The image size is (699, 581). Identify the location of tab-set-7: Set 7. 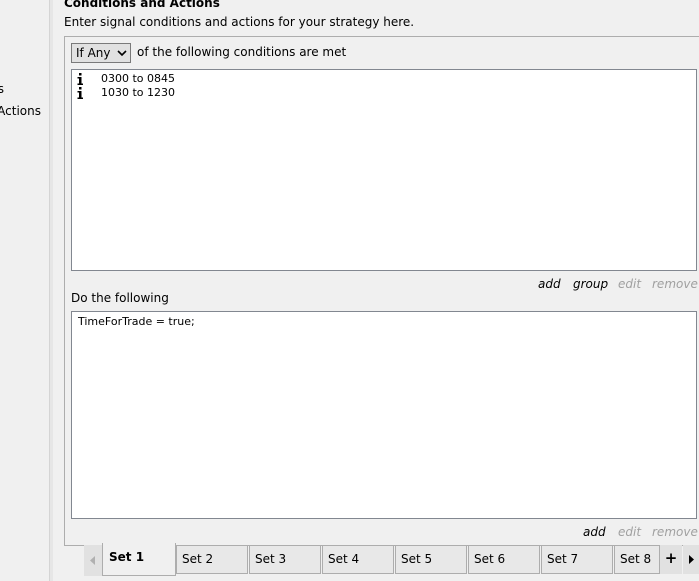
(577, 559).